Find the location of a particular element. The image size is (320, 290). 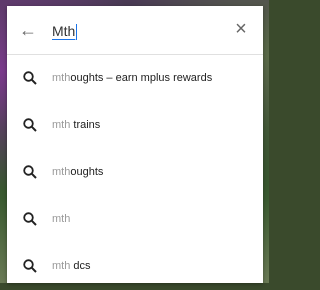

suggestion-label: mth dcs is located at coordinates (71, 266).